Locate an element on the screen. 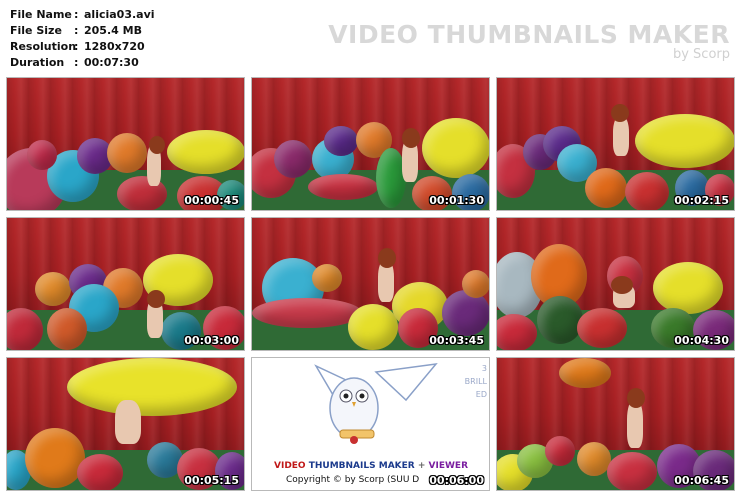  brand-subtitle: by Scorp is located at coordinates (701, 54).